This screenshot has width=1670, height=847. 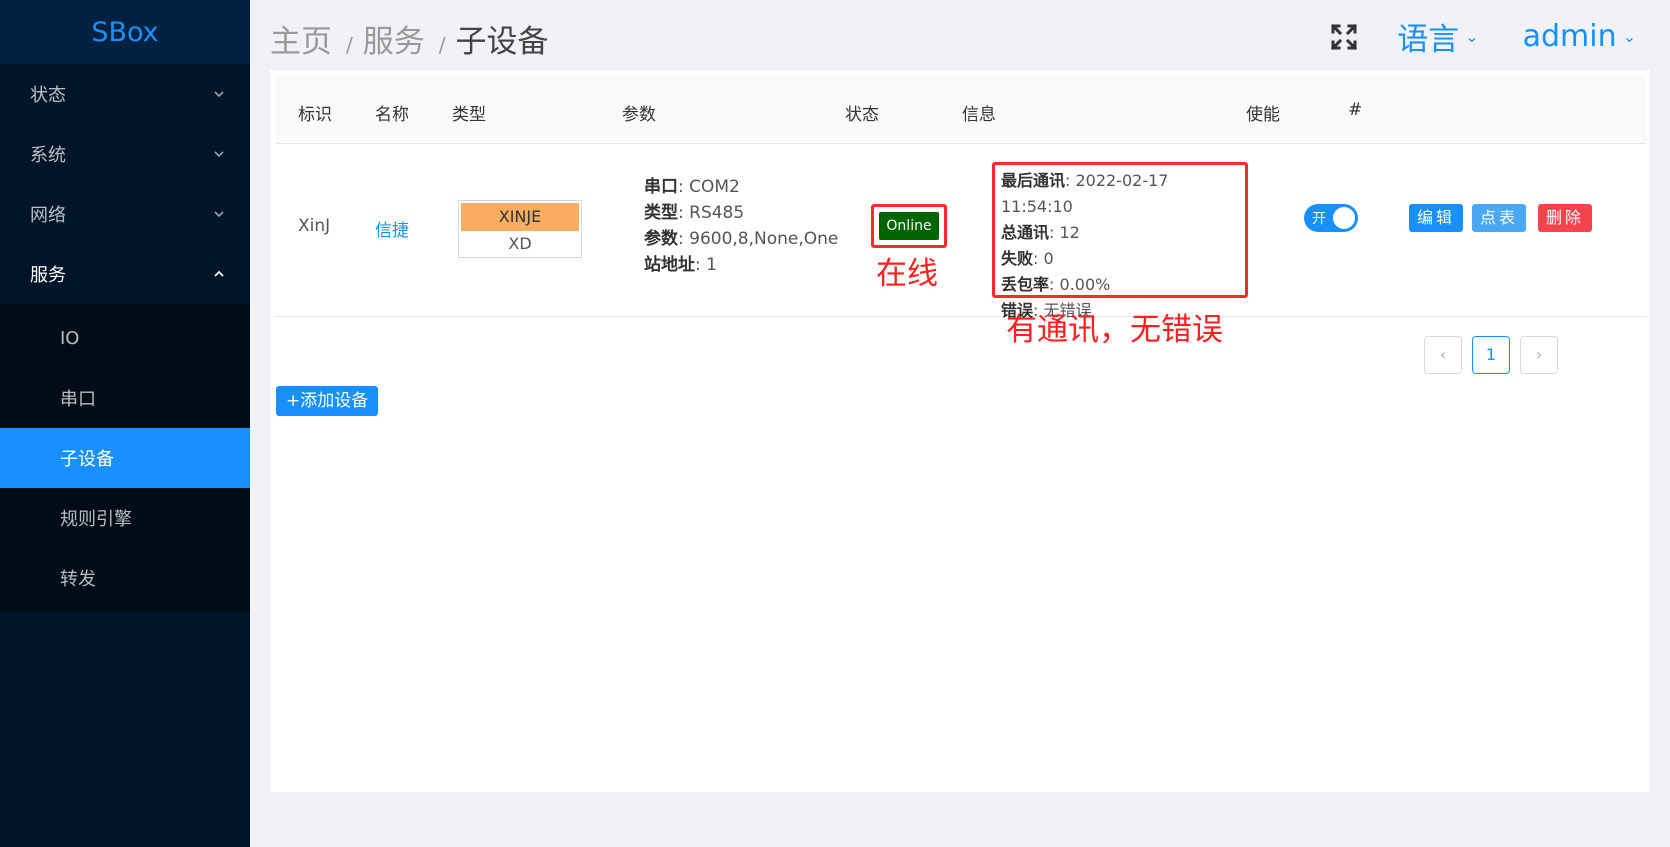 I want to click on edit-button: 编辑, so click(x=1436, y=218).